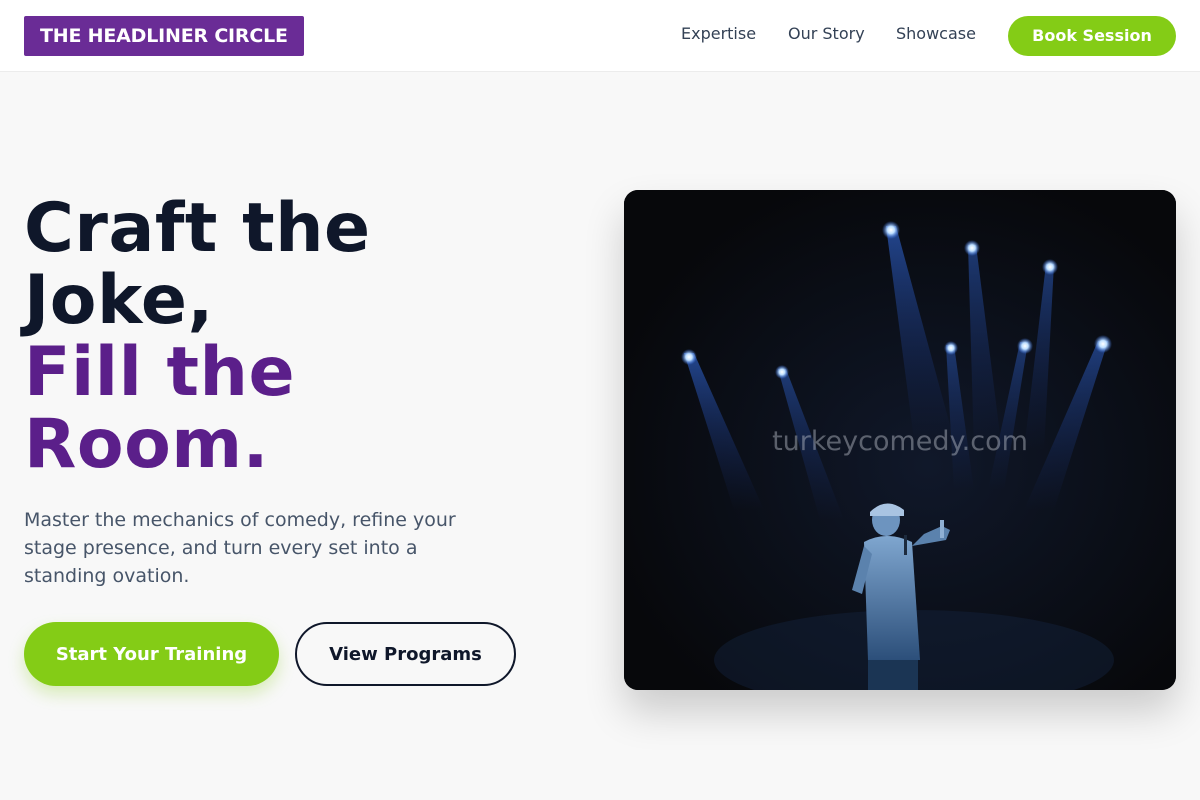  I want to click on site-logo: THE HEADLINER CIRCLE, so click(164, 36).